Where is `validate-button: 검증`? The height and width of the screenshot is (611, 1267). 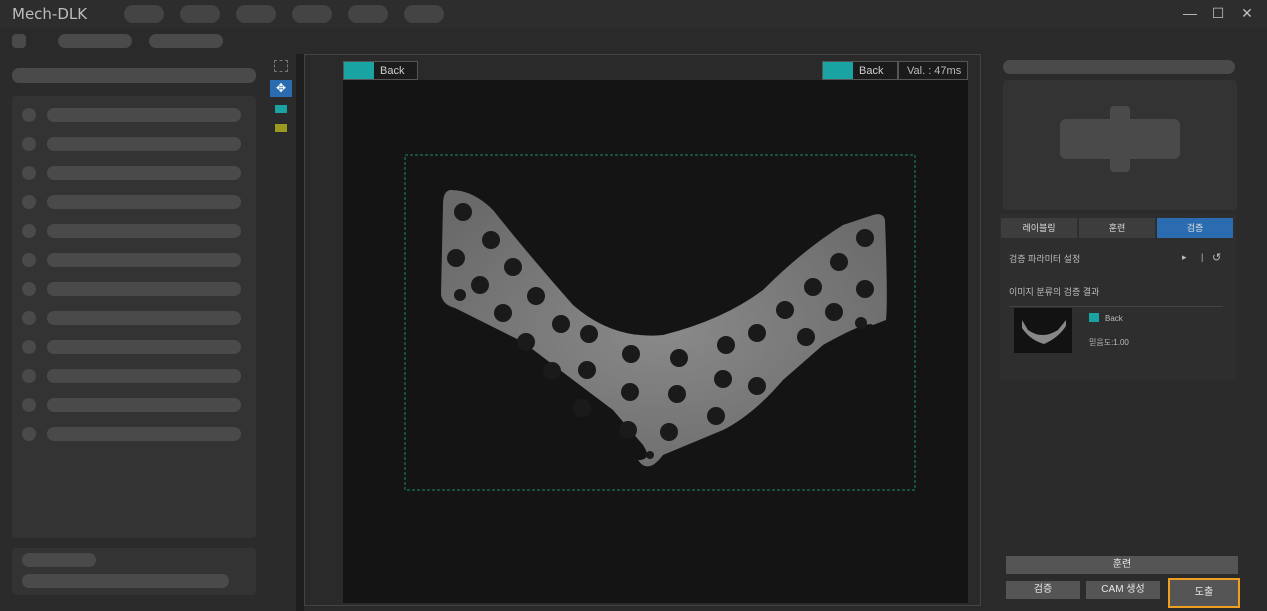 validate-button: 검증 is located at coordinates (1043, 590).